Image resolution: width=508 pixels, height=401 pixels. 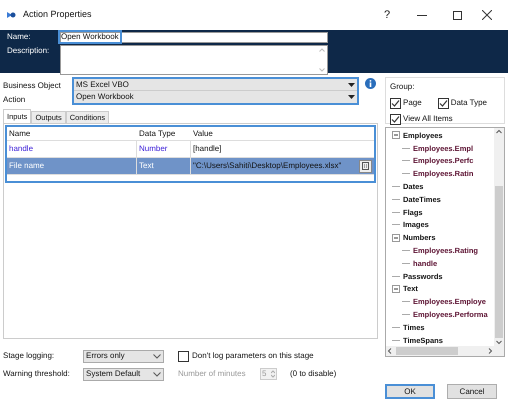 I want to click on action-label: Action, so click(x=14, y=99).